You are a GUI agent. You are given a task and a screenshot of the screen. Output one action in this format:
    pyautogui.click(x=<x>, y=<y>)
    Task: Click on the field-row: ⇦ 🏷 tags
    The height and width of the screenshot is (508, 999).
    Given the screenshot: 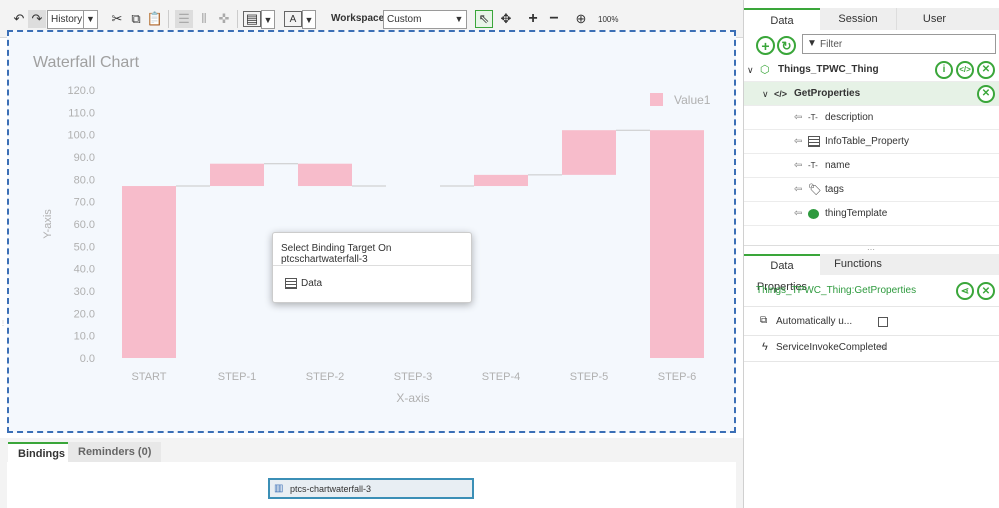 What is the action you would take?
    pyautogui.click(x=871, y=190)
    